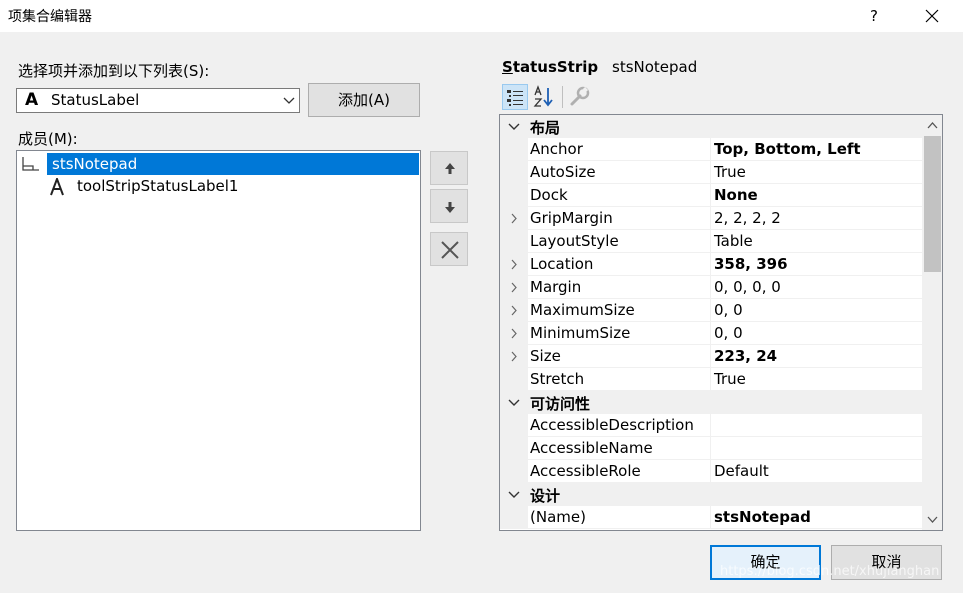  I want to click on property-row: MaximumSize 0, 0, so click(711, 310).